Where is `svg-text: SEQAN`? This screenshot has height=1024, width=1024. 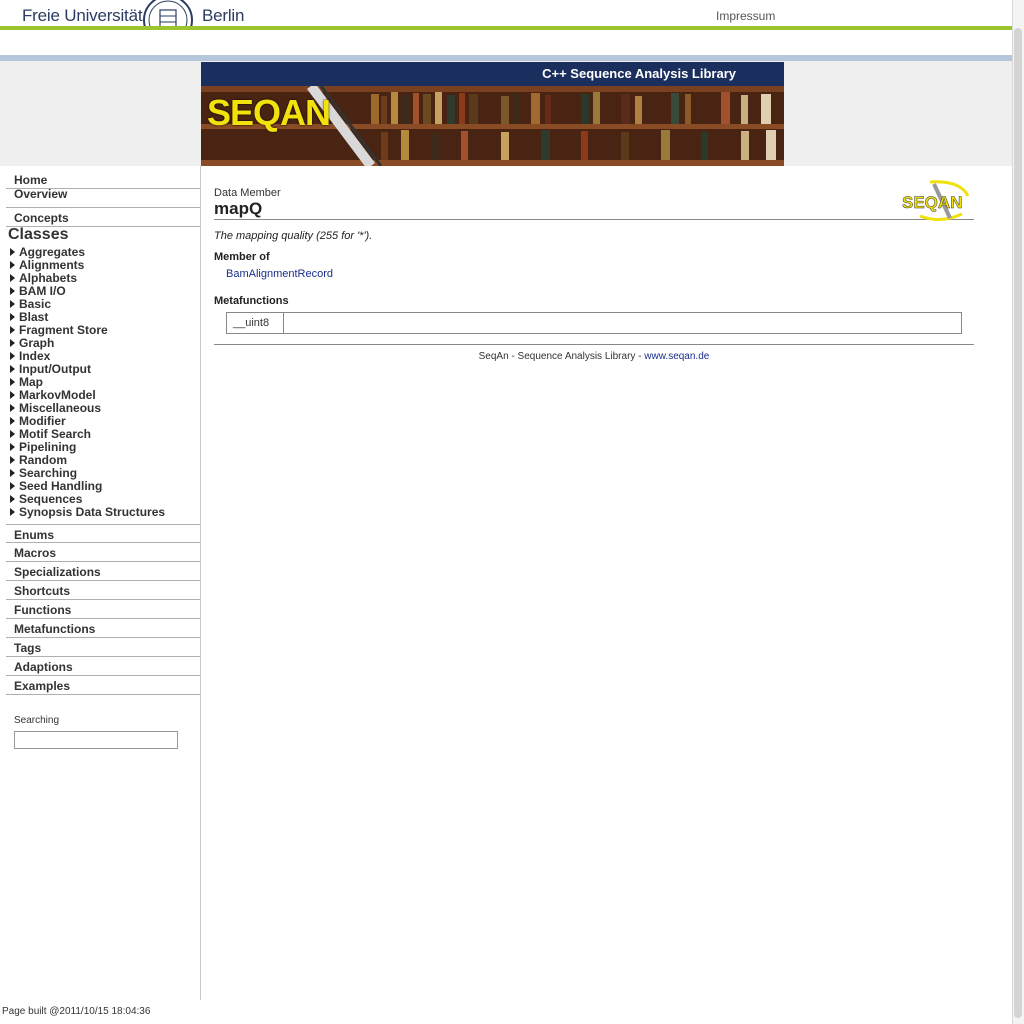 svg-text: SEQAN is located at coordinates (932, 202).